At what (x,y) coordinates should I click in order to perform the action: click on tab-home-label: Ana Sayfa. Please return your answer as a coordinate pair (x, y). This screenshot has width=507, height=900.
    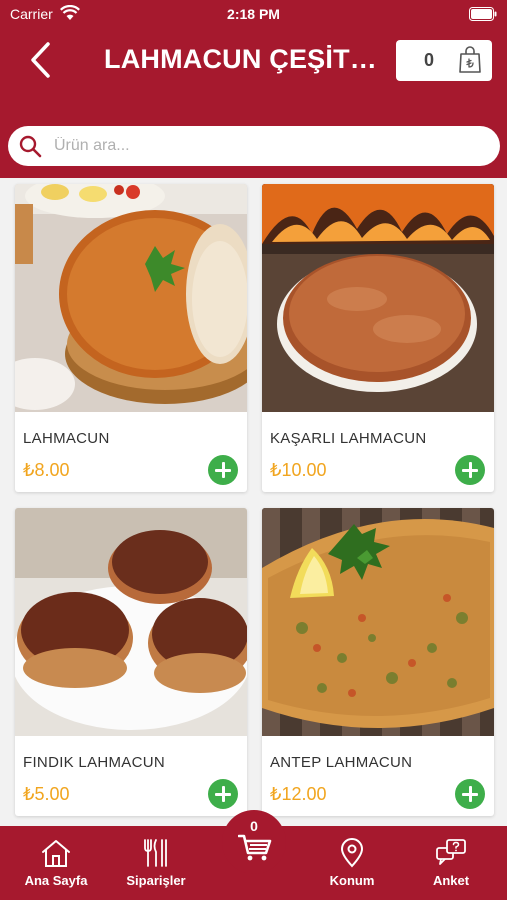
    Looking at the image, I should click on (56, 880).